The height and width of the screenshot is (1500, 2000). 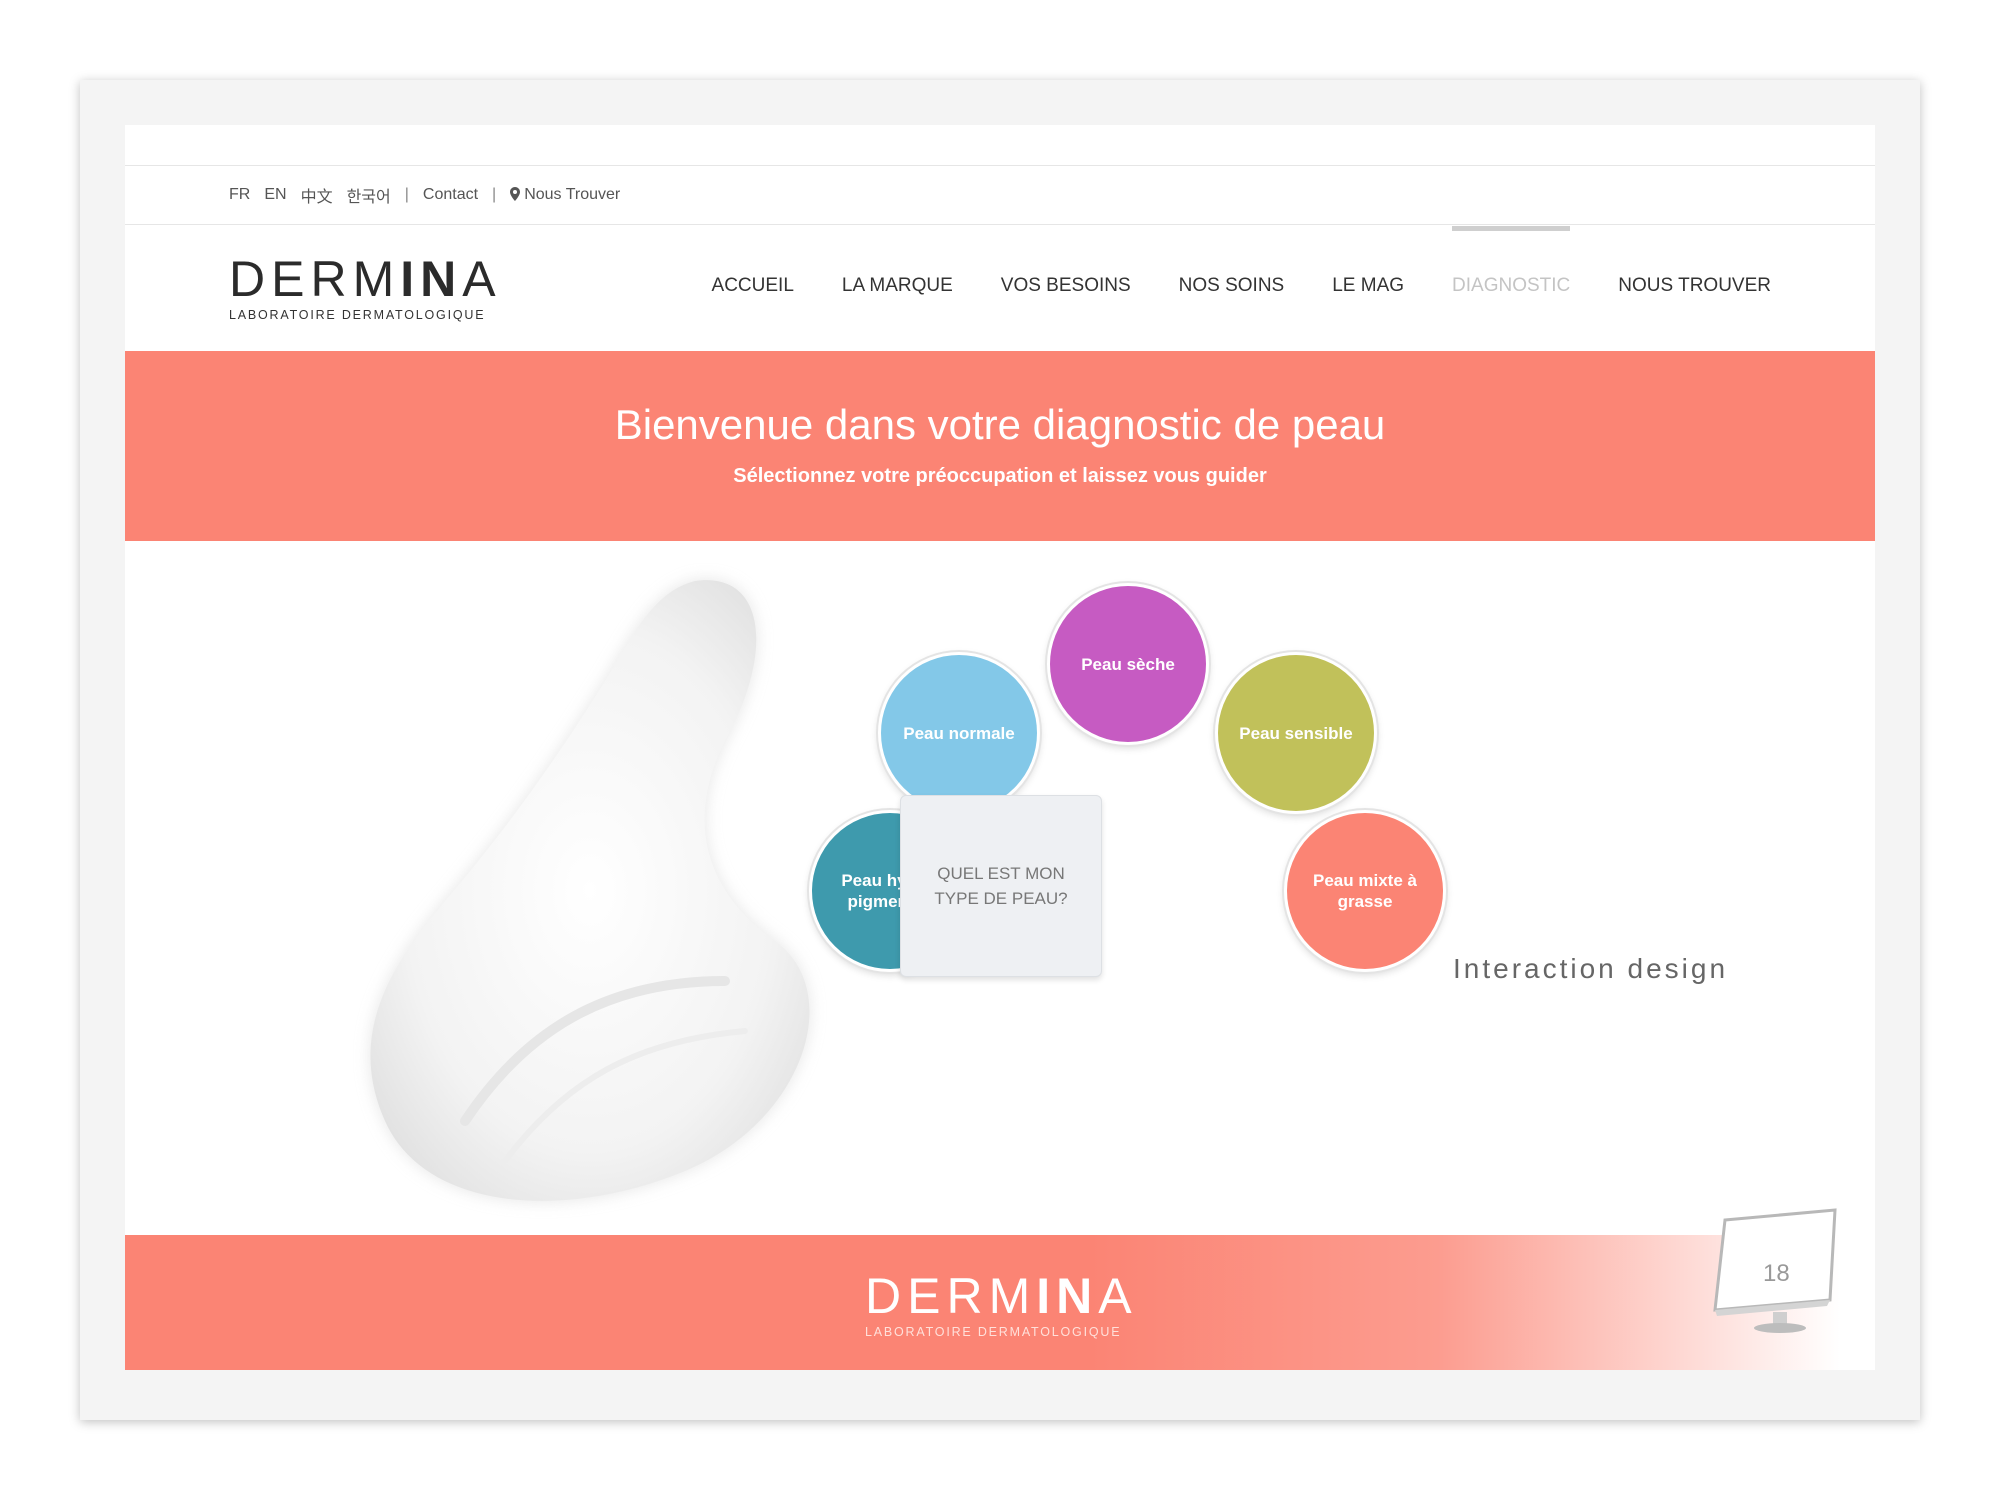 I want to click on bubble-label: Peau mixte à grasse, so click(x=1365, y=891).